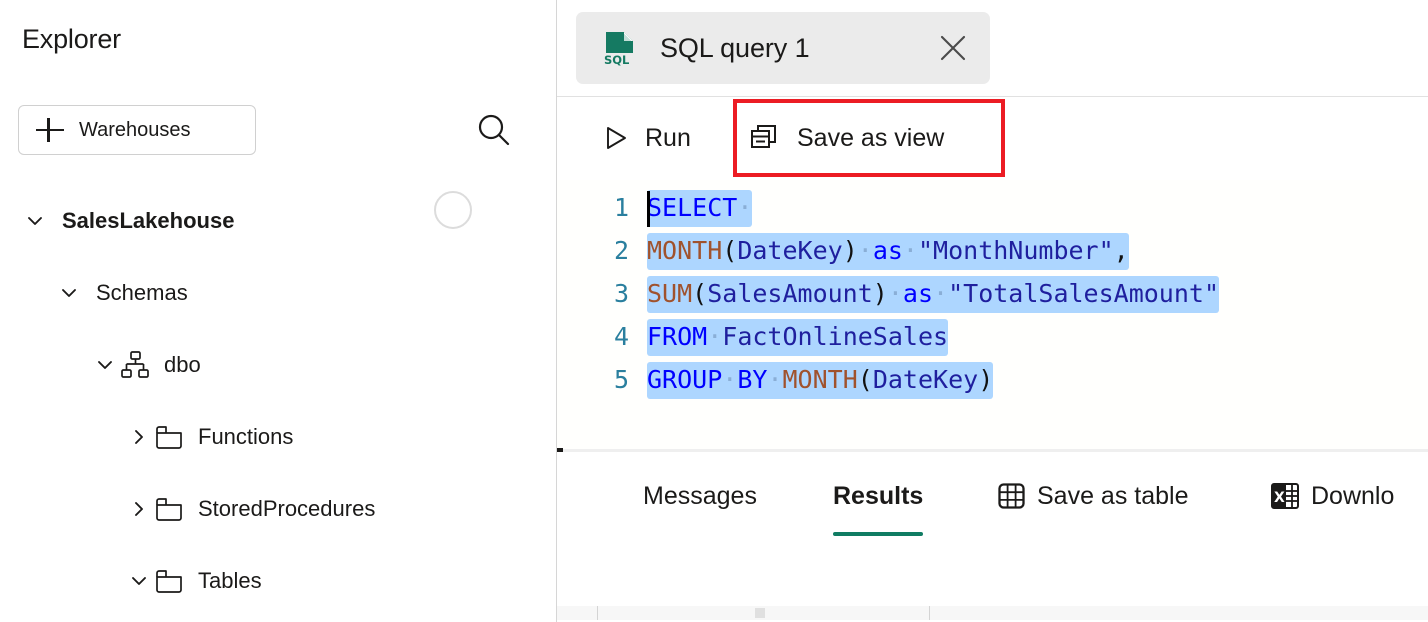 This screenshot has height=622, width=1428. Describe the element at coordinates (616, 138) in the screenshot. I see `play-icon` at that location.